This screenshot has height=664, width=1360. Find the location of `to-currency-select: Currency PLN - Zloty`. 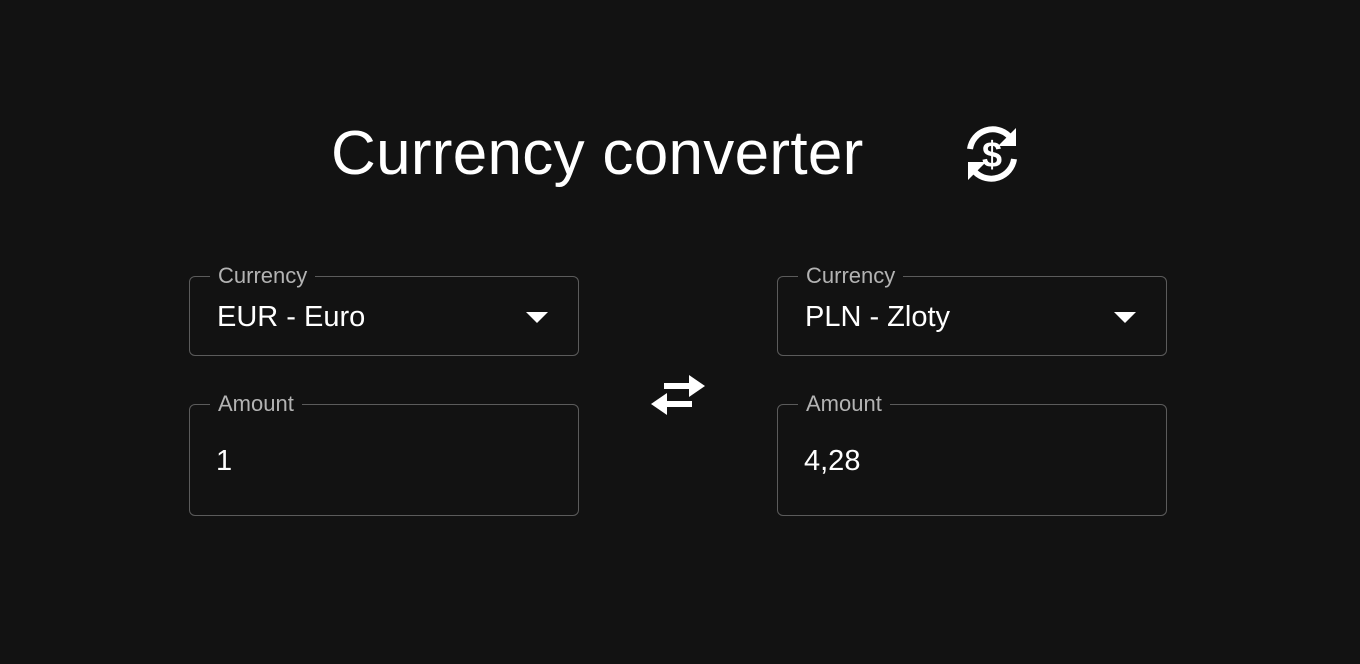

to-currency-select: Currency PLN - Zloty is located at coordinates (972, 309).